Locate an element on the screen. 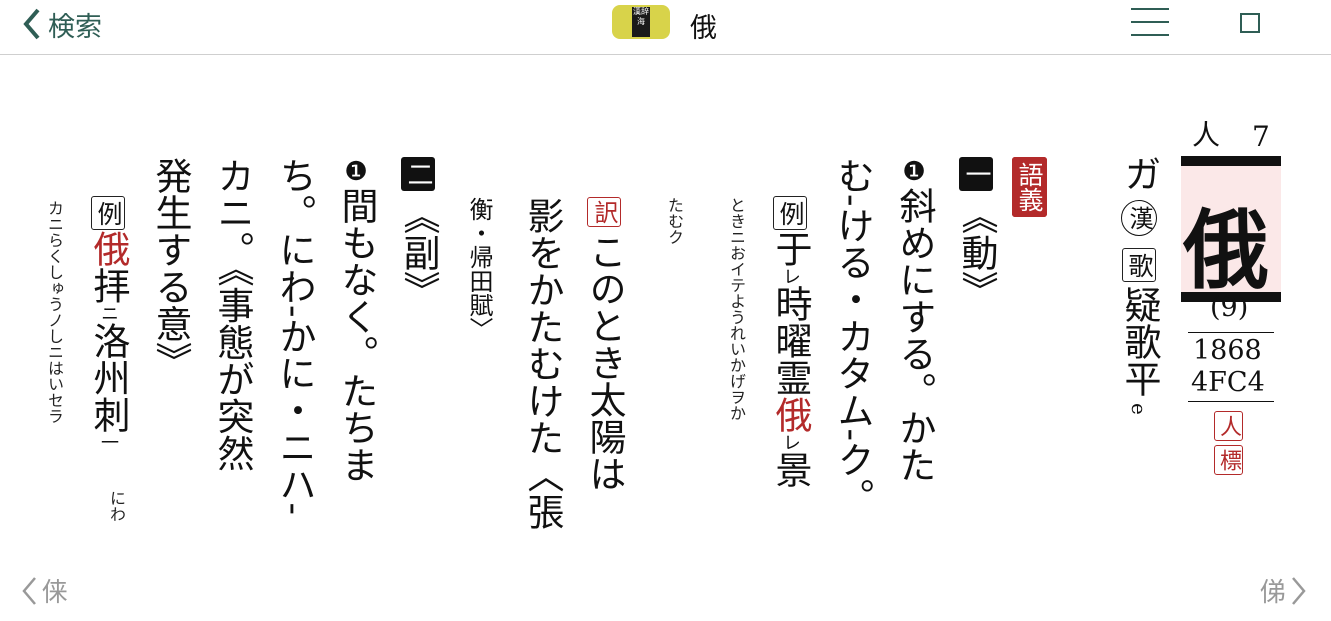 The height and width of the screenshot is (621, 1331). example1-ruby2: たむク is located at coordinates (674, 221).